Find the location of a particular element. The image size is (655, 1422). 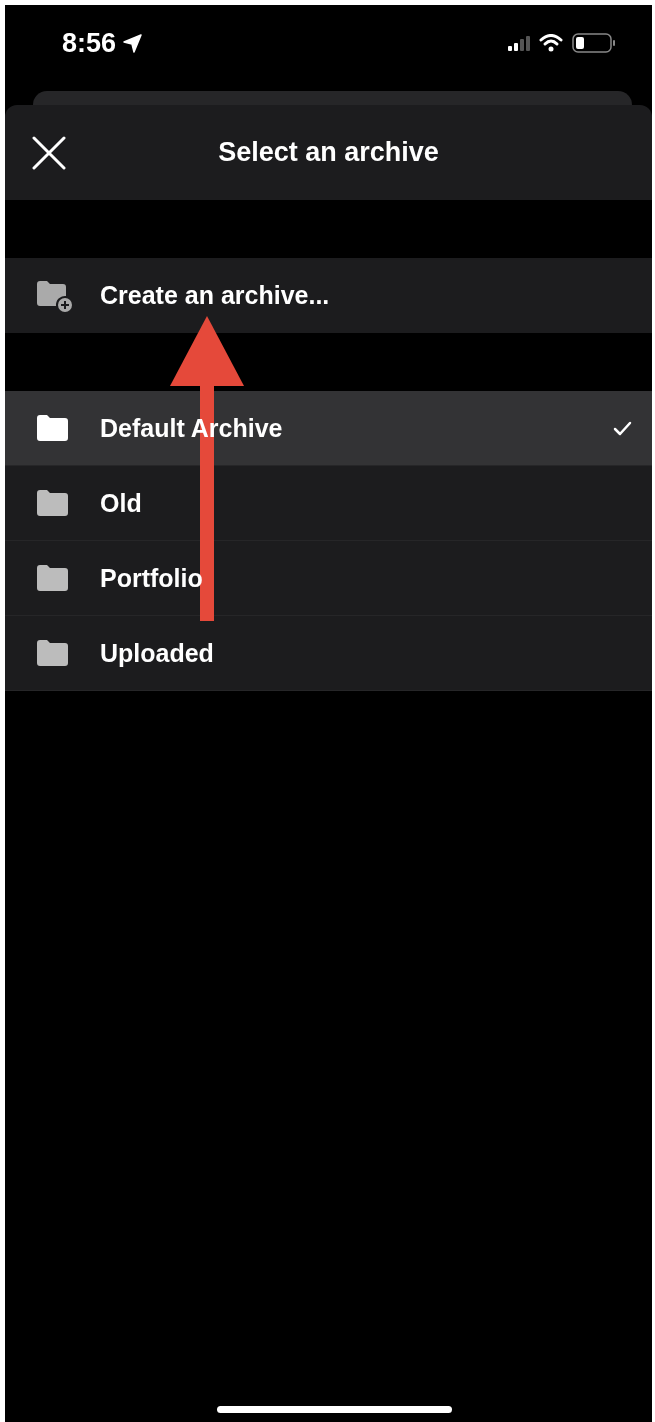

archive-item: Uploaded is located at coordinates (328, 653).